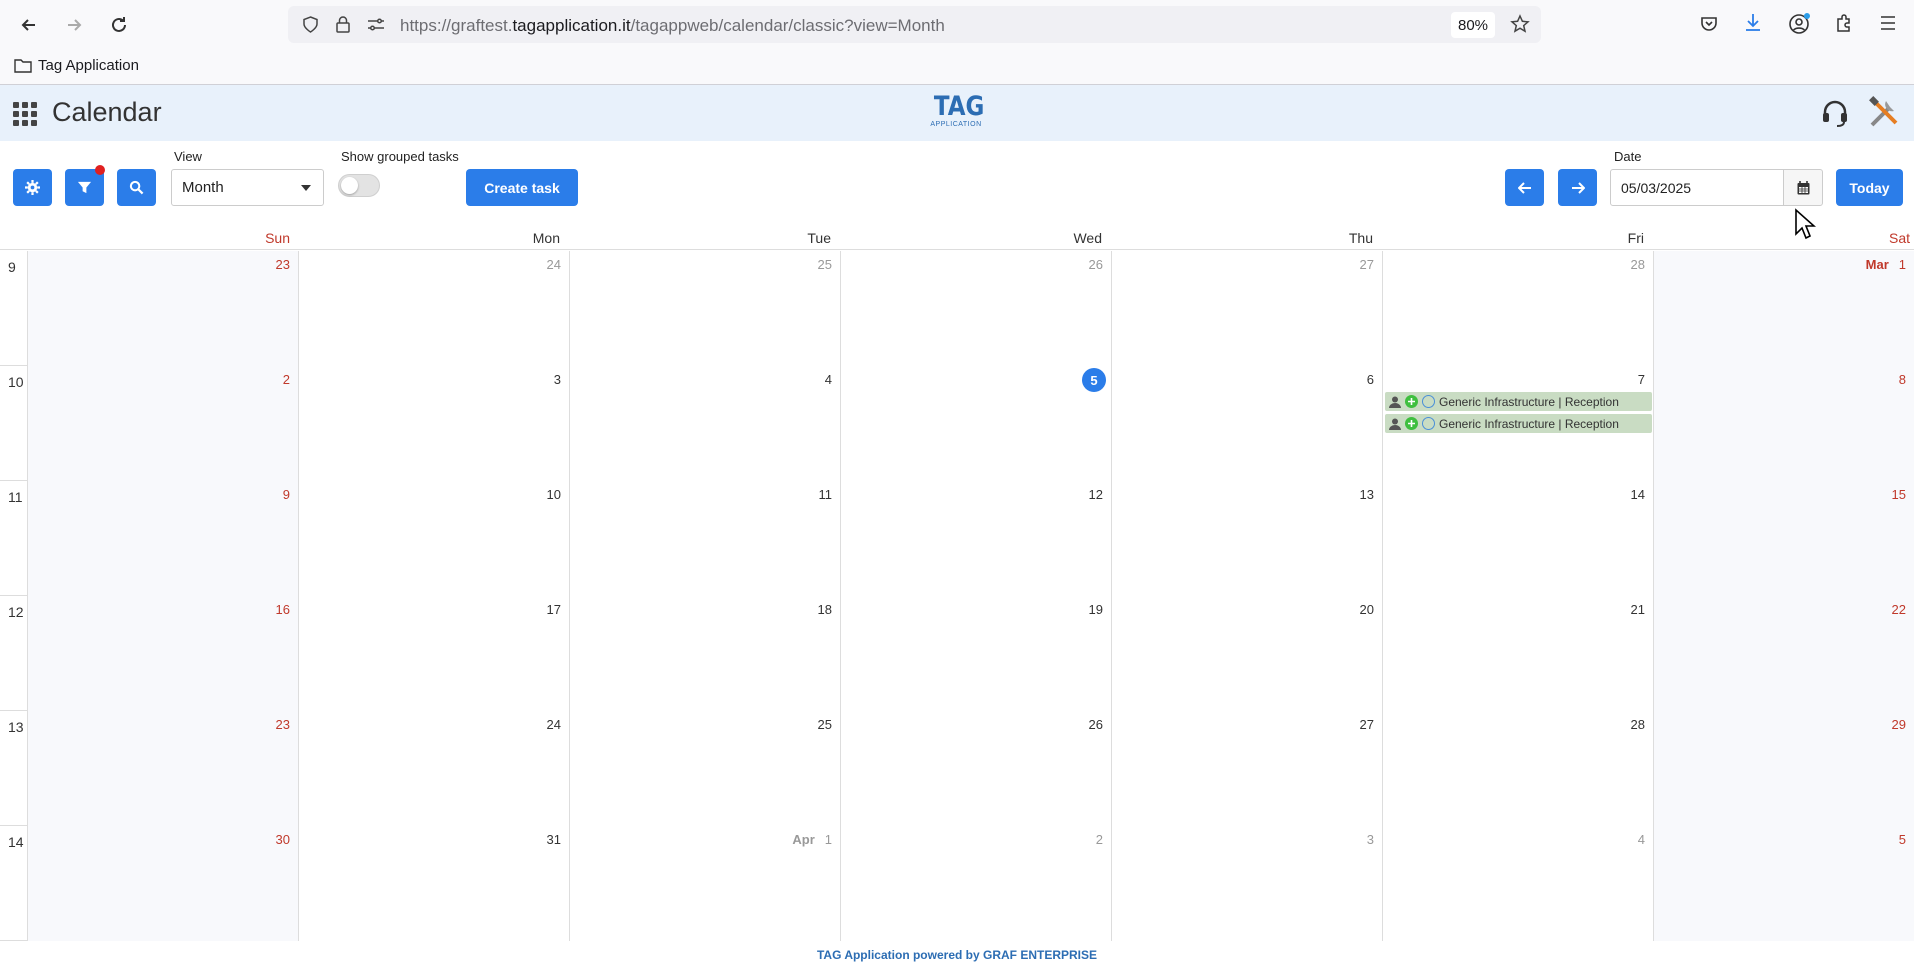  What do you see at coordinates (359, 185) in the screenshot?
I see `grouped-tasks-toggle` at bounding box center [359, 185].